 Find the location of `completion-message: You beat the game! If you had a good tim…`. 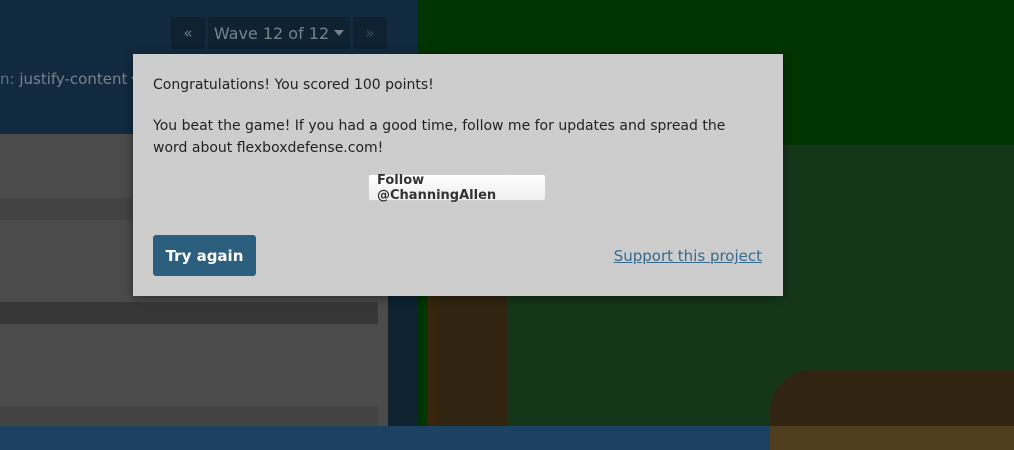

completion-message: You beat the game! If you had a good tim… is located at coordinates (439, 137).